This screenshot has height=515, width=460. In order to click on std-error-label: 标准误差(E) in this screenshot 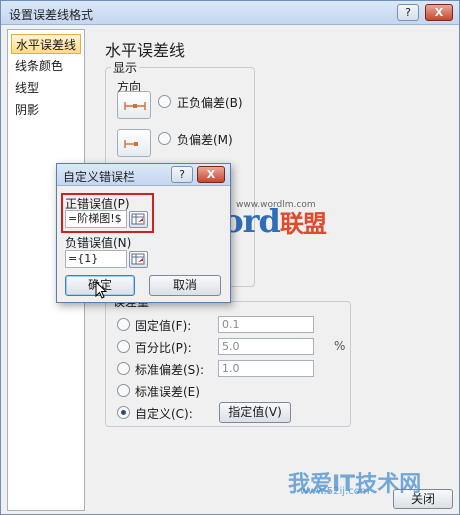, I will do `click(167, 392)`.